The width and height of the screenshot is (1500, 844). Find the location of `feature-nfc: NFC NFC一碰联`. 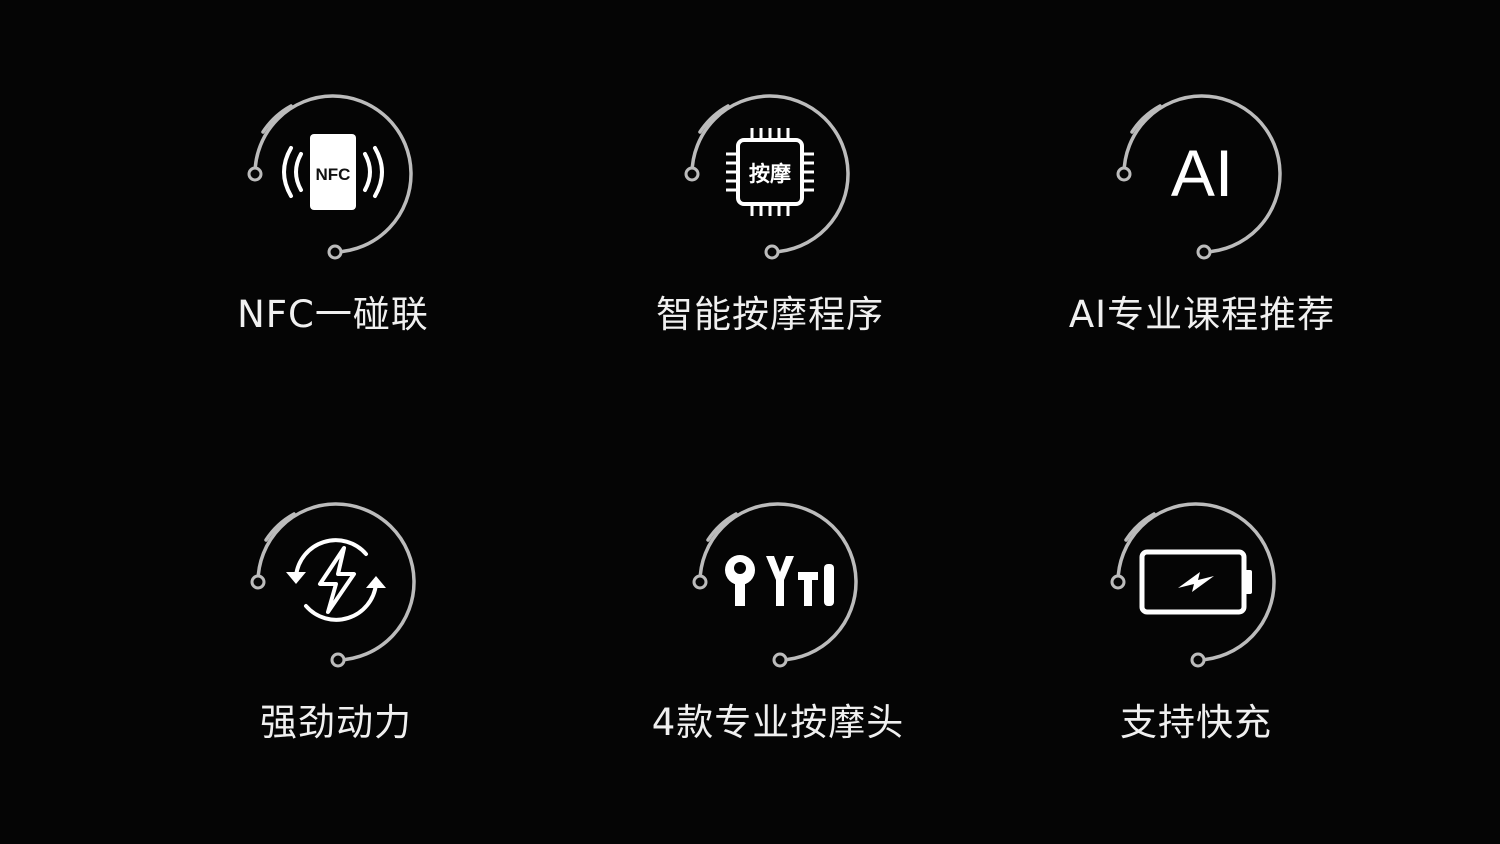

feature-nfc: NFC NFC一碰联 is located at coordinates (333, 205).